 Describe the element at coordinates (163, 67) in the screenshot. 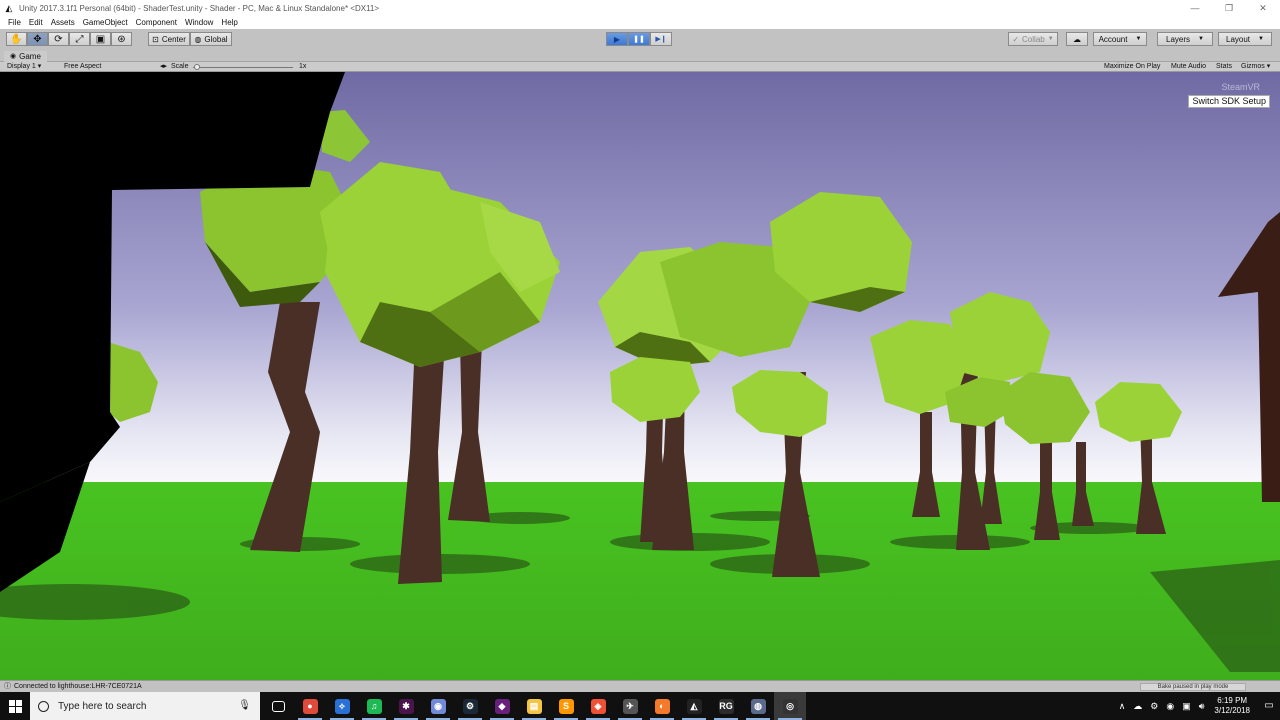

I see `aspect-chevron-icon: ◂▸` at that location.